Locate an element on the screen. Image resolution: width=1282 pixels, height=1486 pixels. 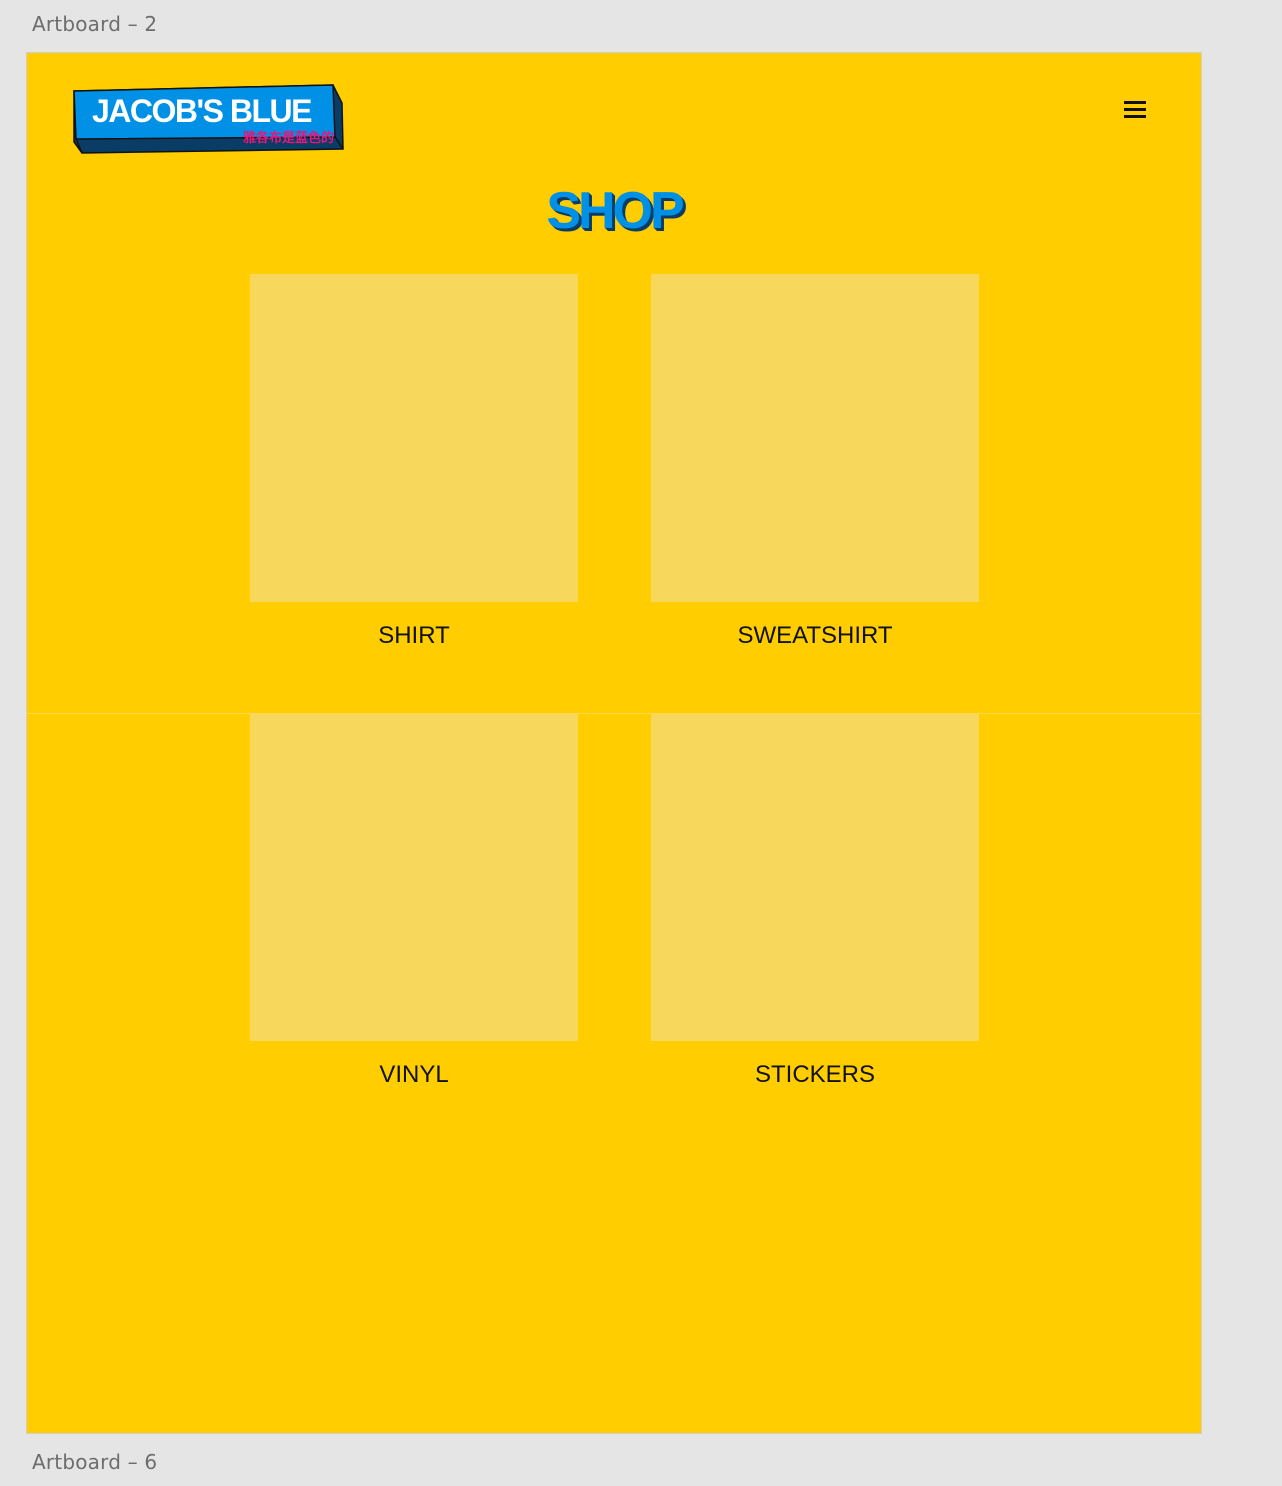
artboard-label-bottom: Artboard – 6 is located at coordinates (95, 1462).